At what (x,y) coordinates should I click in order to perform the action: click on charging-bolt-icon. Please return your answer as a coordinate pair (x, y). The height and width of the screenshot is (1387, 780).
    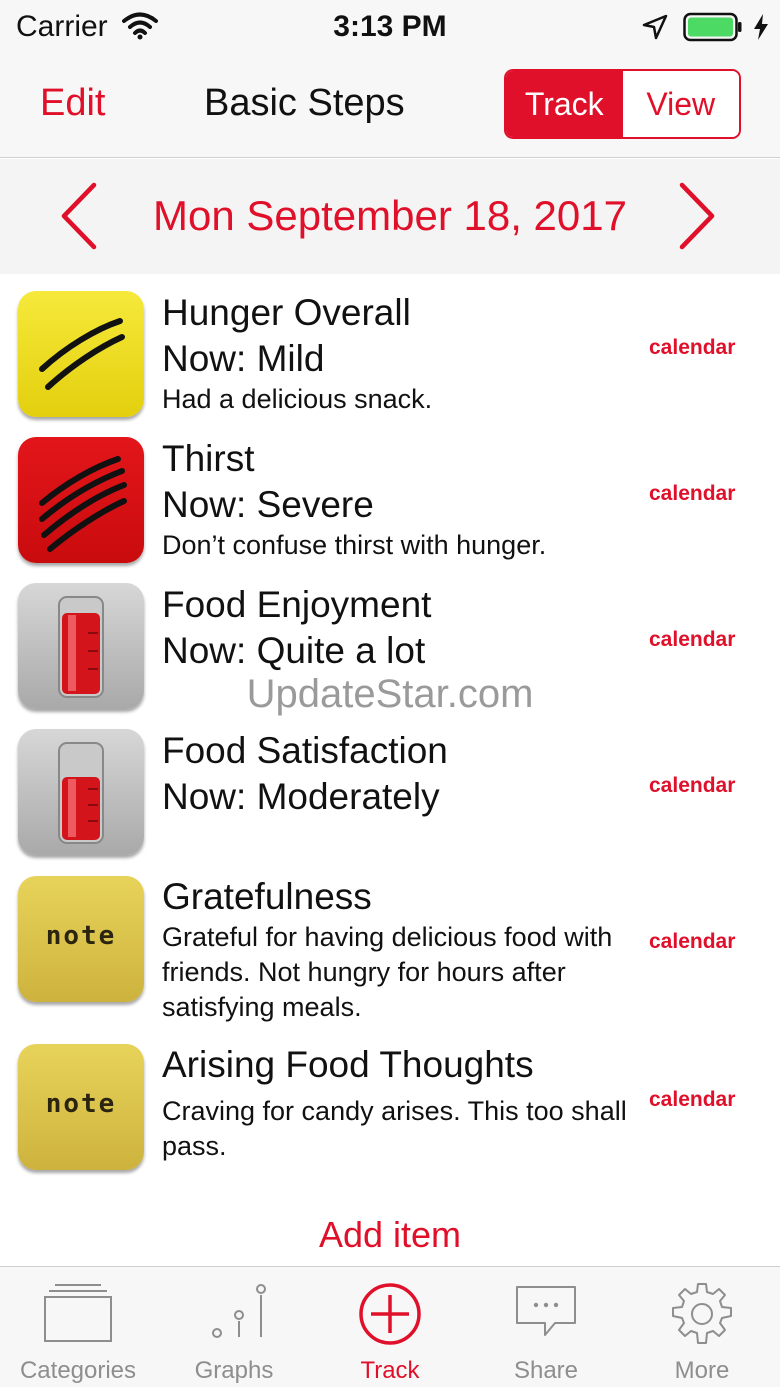
    Looking at the image, I should click on (761, 29).